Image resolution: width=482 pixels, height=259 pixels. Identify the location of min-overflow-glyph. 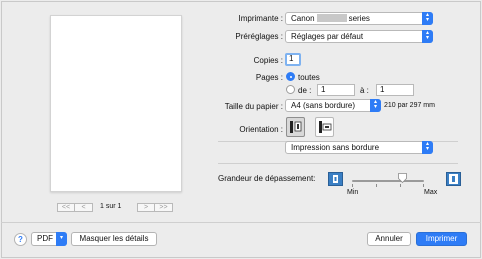
(335, 179).